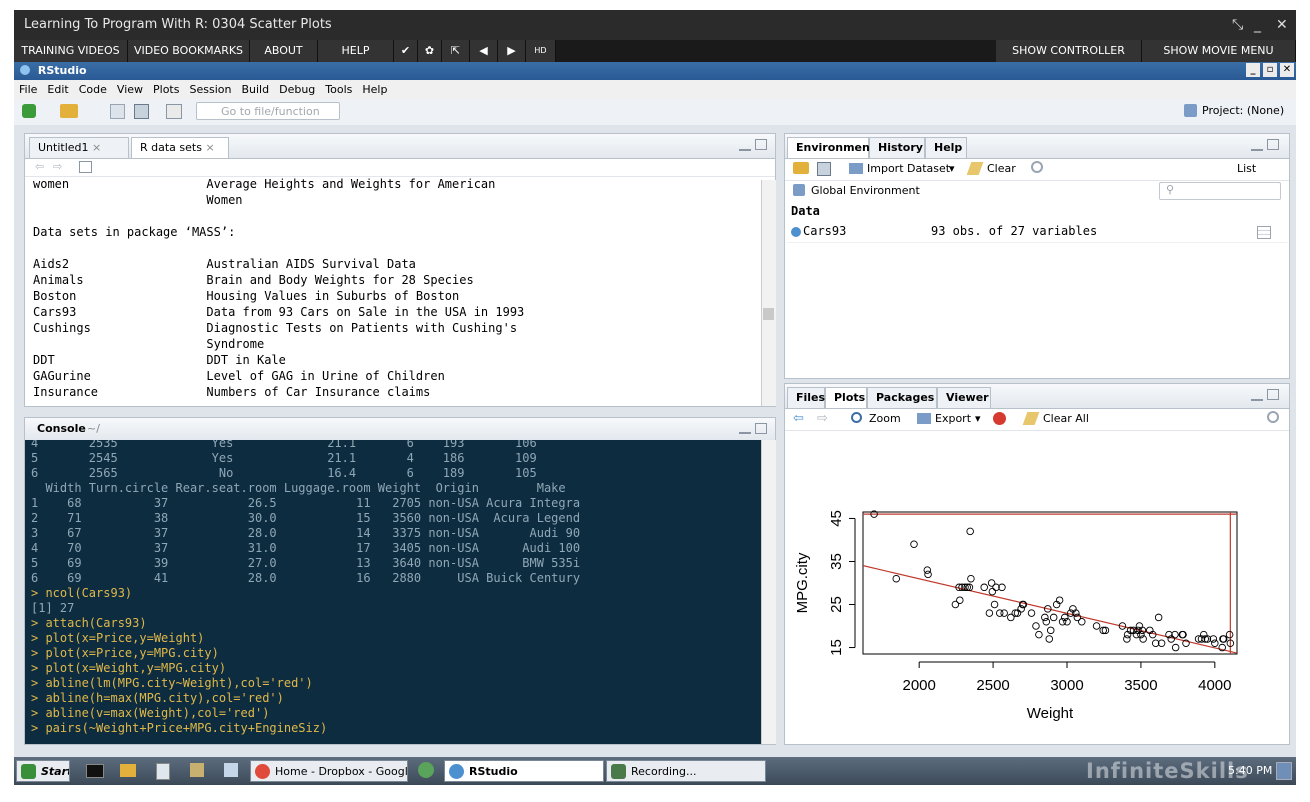  What do you see at coordinates (908, 168) in the screenshot?
I see `import-dataset-button: Import Dataset` at bounding box center [908, 168].